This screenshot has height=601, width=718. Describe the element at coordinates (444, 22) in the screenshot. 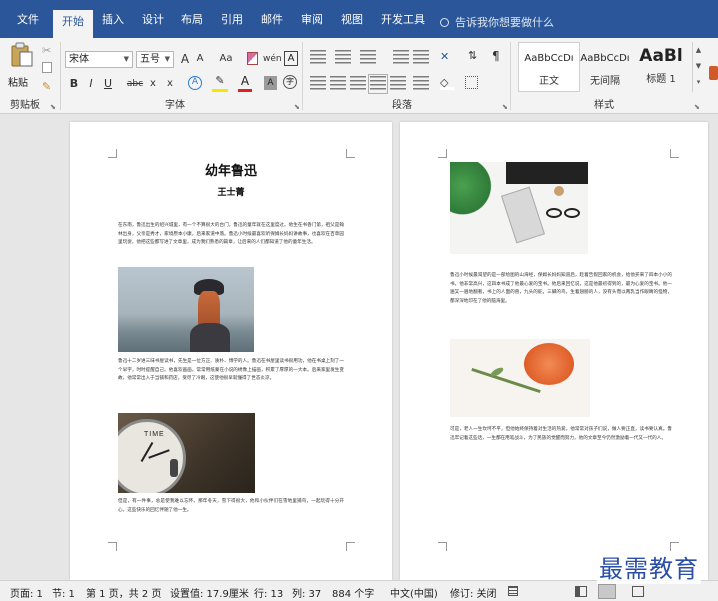

I see `search-icon` at that location.